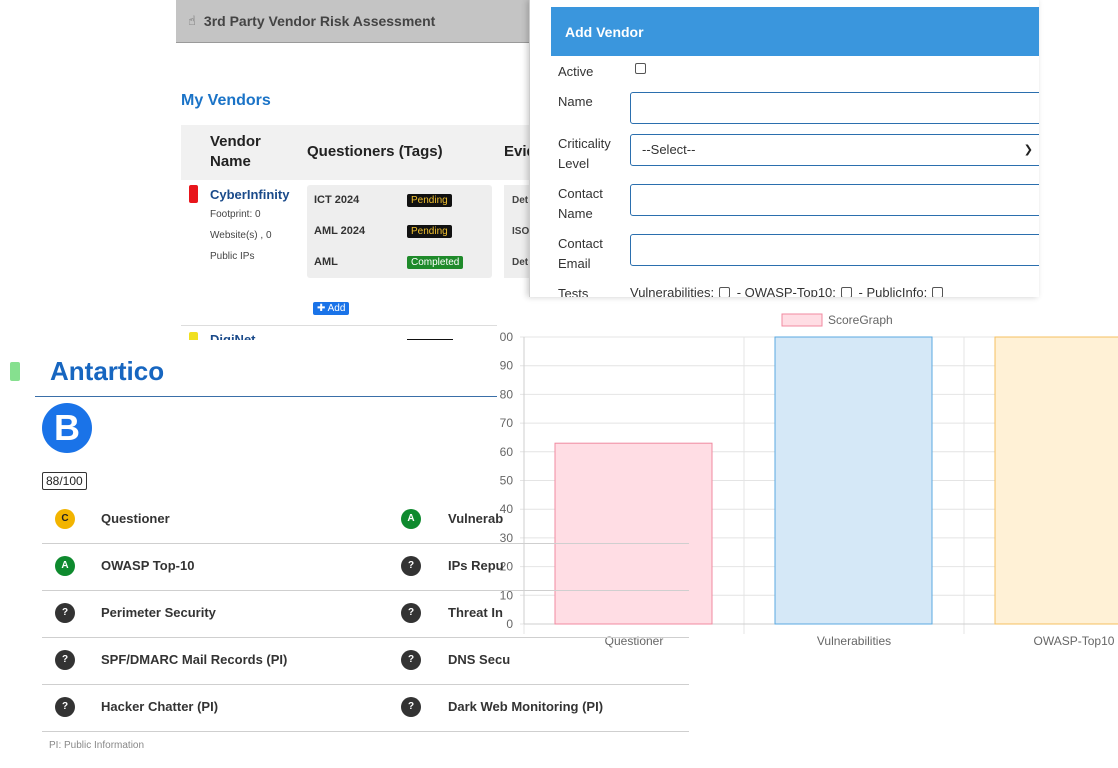 This screenshot has height=768, width=1118. I want to click on score-item-label: Perimeter Security, so click(158, 612).